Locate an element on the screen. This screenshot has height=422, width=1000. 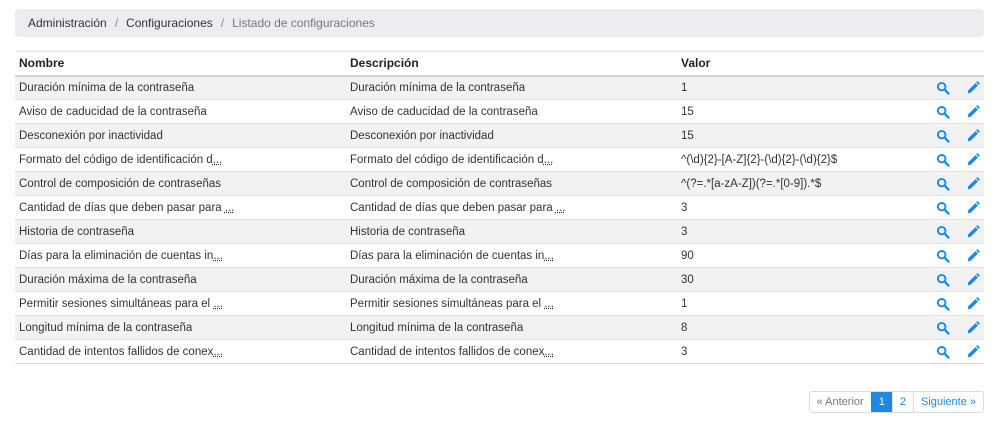
cell-description: Longitud mínima de la contraseña is located at coordinates (511, 327).